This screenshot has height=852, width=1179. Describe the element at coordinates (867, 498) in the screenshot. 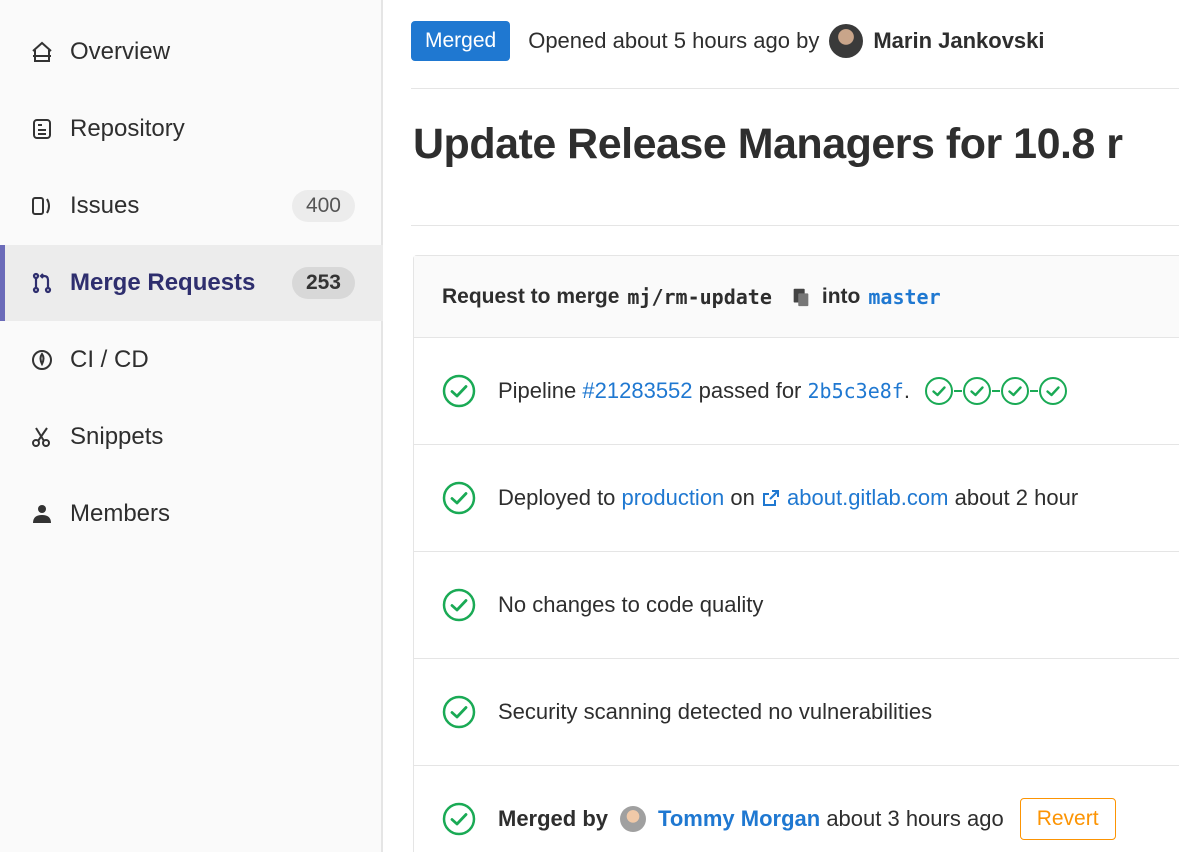

I see `deploy-url-link: about.gitlab.com` at that location.